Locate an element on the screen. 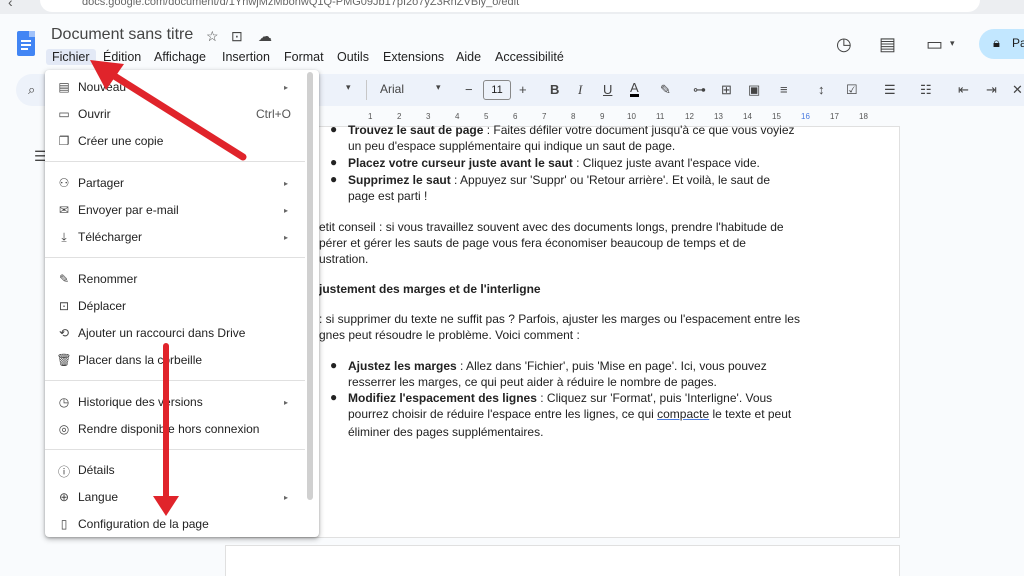 This screenshot has width=1024, height=576. comments-icon: ▤ is located at coordinates (887, 44).